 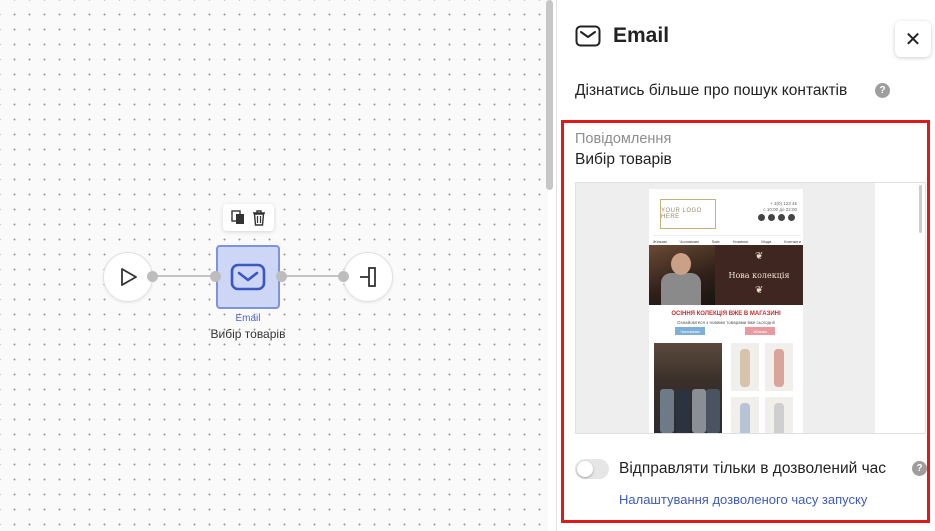 What do you see at coordinates (641, 35) in the screenshot?
I see `panel-title: Email` at bounding box center [641, 35].